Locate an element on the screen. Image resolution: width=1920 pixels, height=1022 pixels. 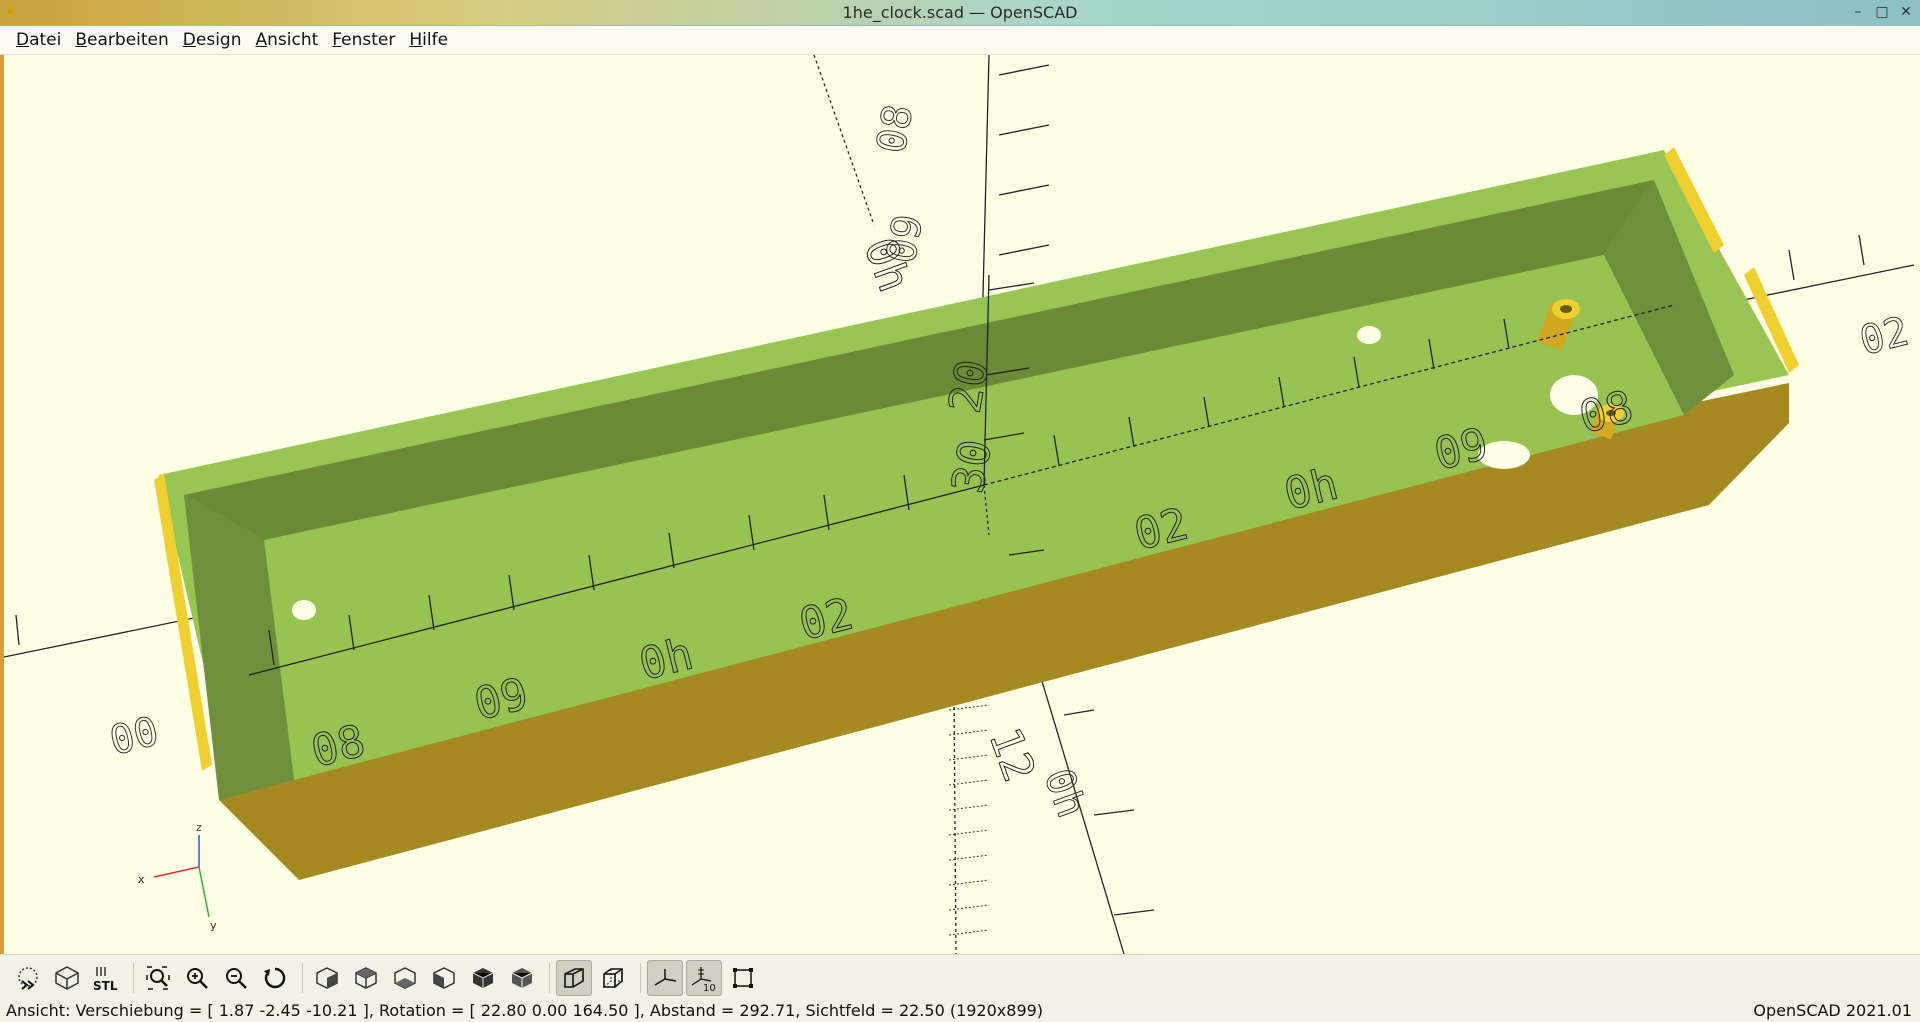
view-bottom-icon is located at coordinates (405, 977).